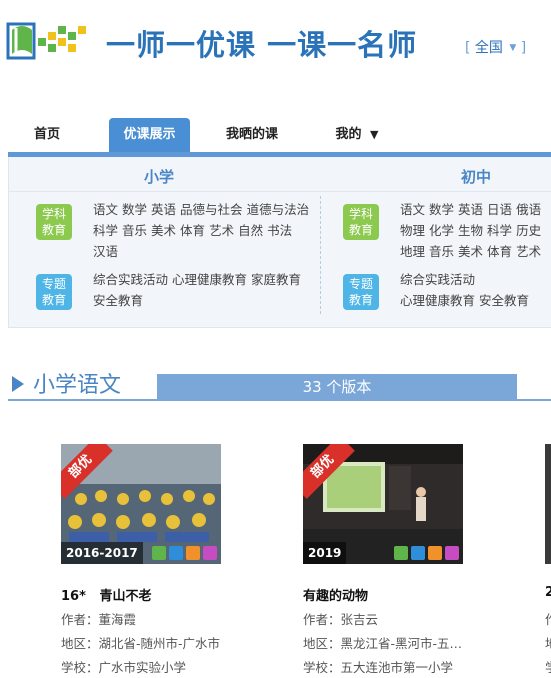 Image resolution: width=551 pixels, height=678 pixels. What do you see at coordinates (528, 230) in the screenshot?
I see `subject-link: 历史` at bounding box center [528, 230].